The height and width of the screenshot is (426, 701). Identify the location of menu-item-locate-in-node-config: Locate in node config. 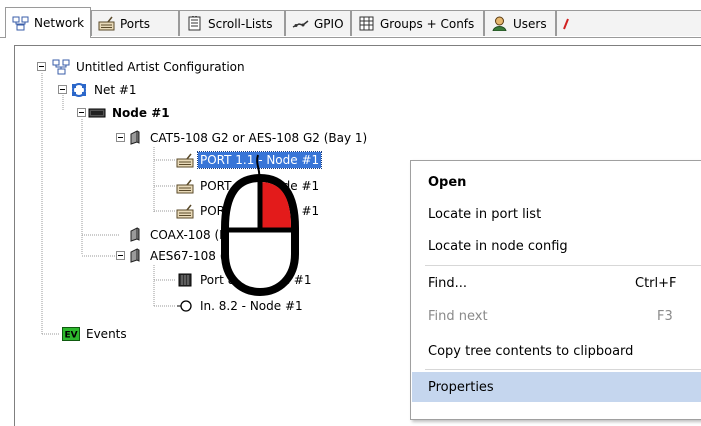
(556, 246).